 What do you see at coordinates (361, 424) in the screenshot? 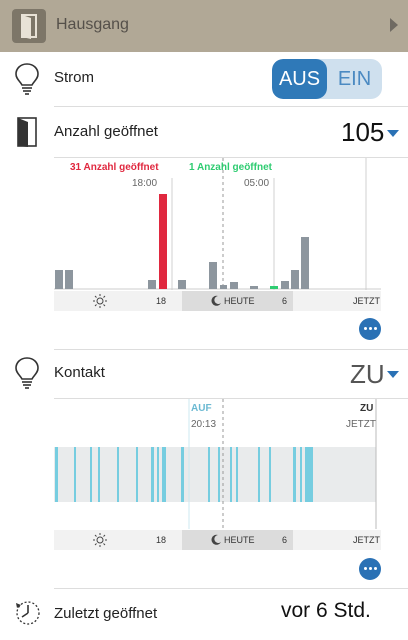
I see `kontakt-annotation-closed-time: JETZT` at bounding box center [361, 424].